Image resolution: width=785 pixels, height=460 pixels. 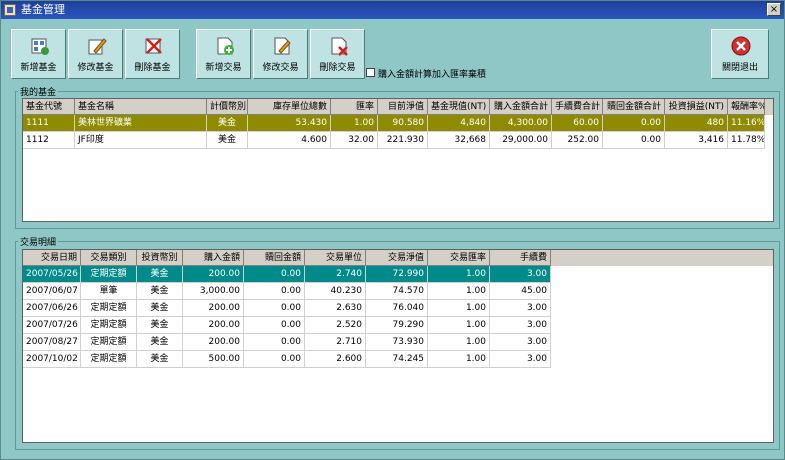 What do you see at coordinates (354, 107) in the screenshot?
I see `column-header: 匯率` at bounding box center [354, 107].